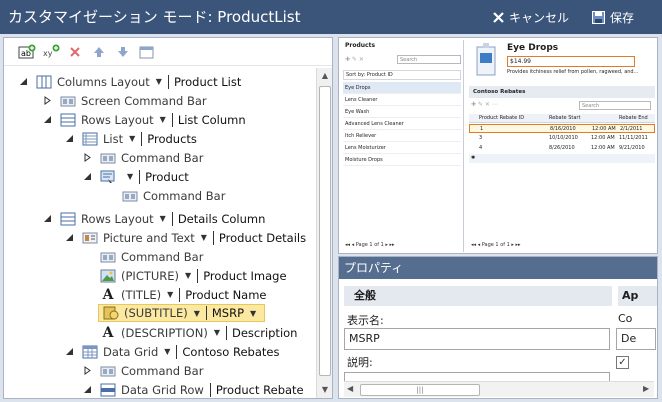 Image resolution: width=662 pixels, height=402 pixels. Describe the element at coordinates (147, 52) in the screenshot. I see `properties-button` at that location.